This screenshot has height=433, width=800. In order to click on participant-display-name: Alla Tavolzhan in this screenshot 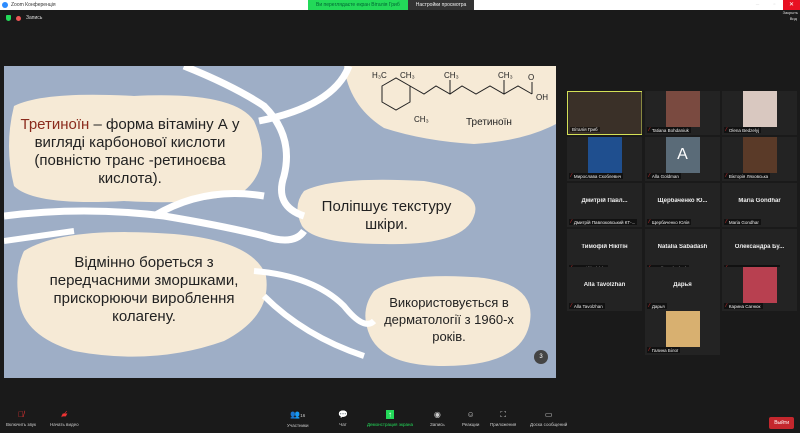, I will do `click(604, 285)`.